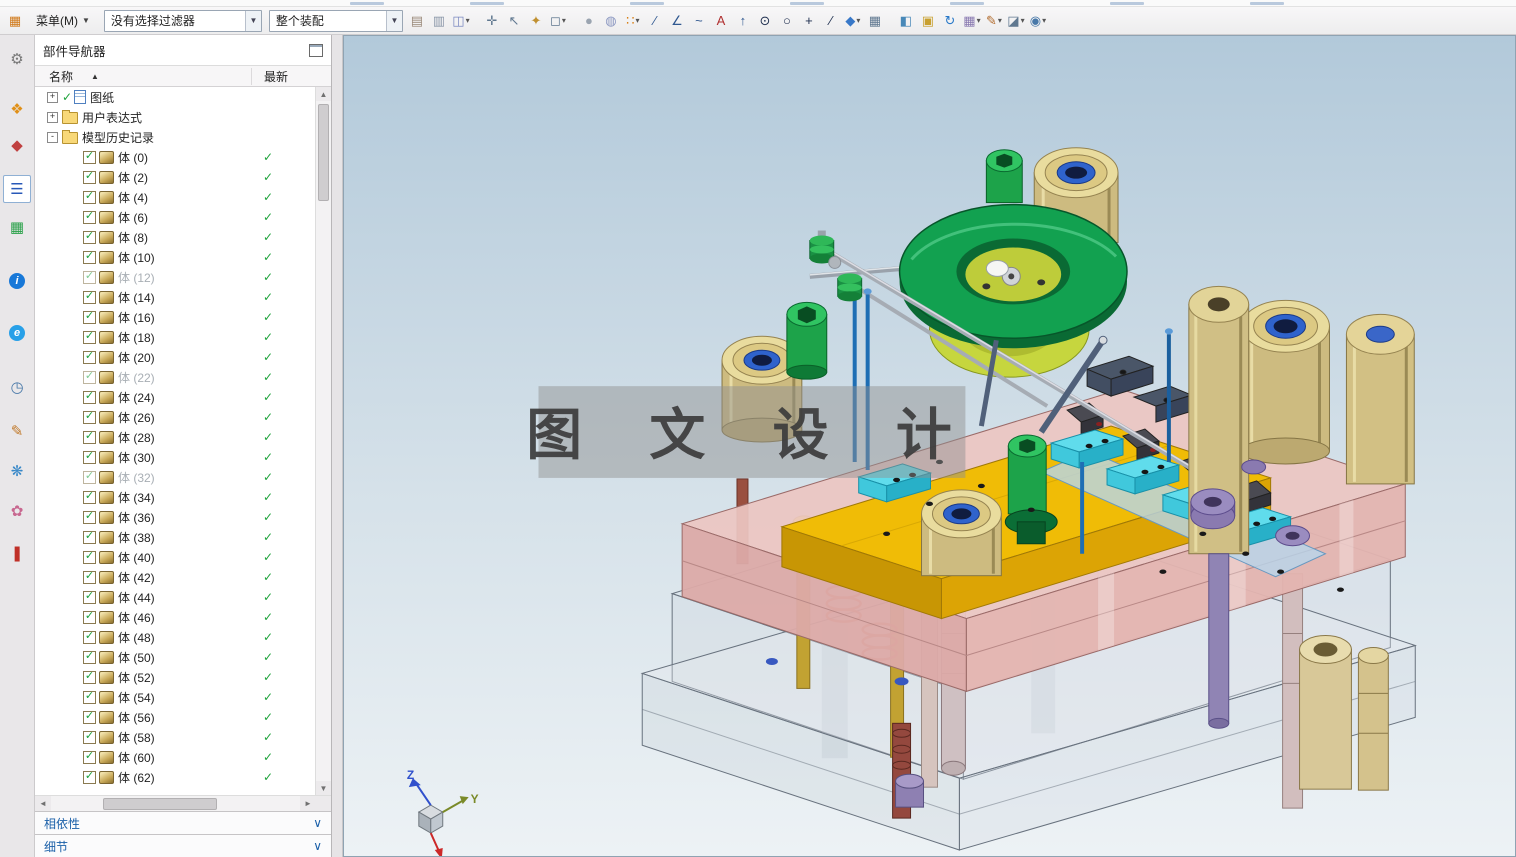 Image resolution: width=1516 pixels, height=857 pixels. Describe the element at coordinates (175, 337) in the screenshot. I see `tree-body-row: ✓ 体 (18) ✓` at that location.